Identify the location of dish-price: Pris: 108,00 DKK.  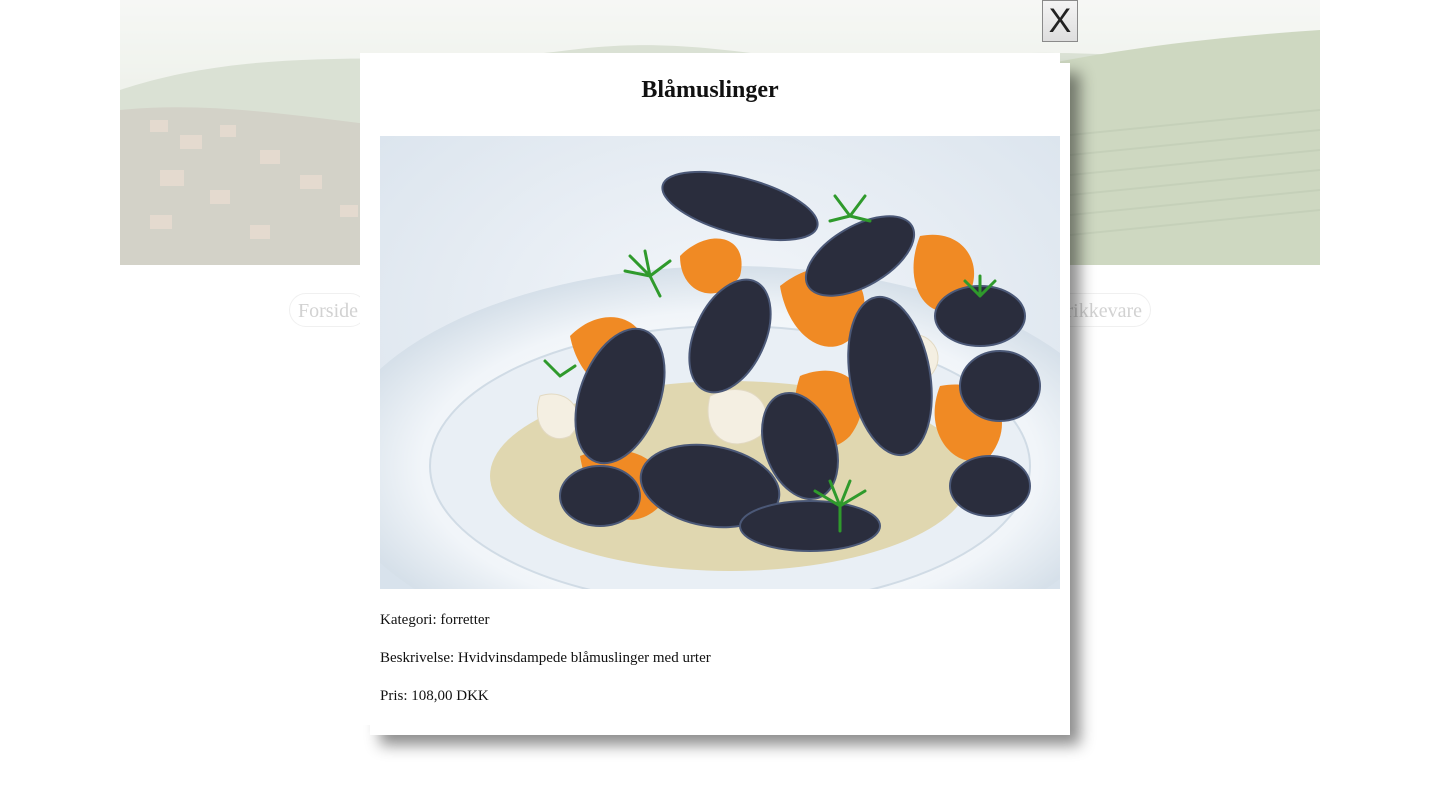
(434, 696).